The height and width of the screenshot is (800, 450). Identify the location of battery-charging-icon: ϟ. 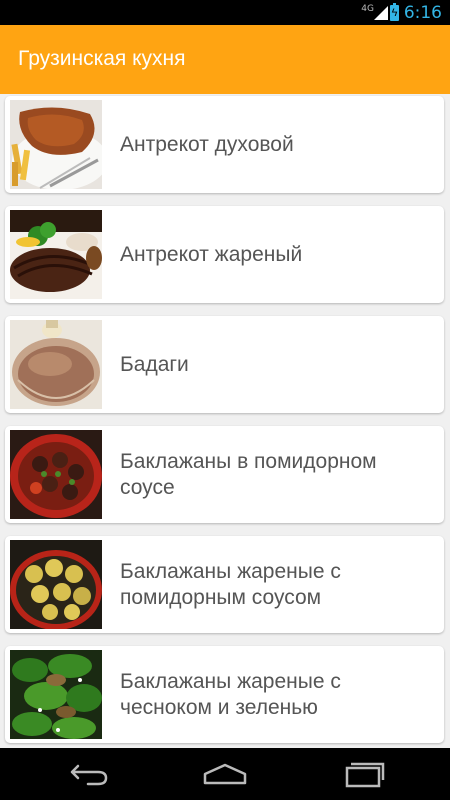
(394, 12).